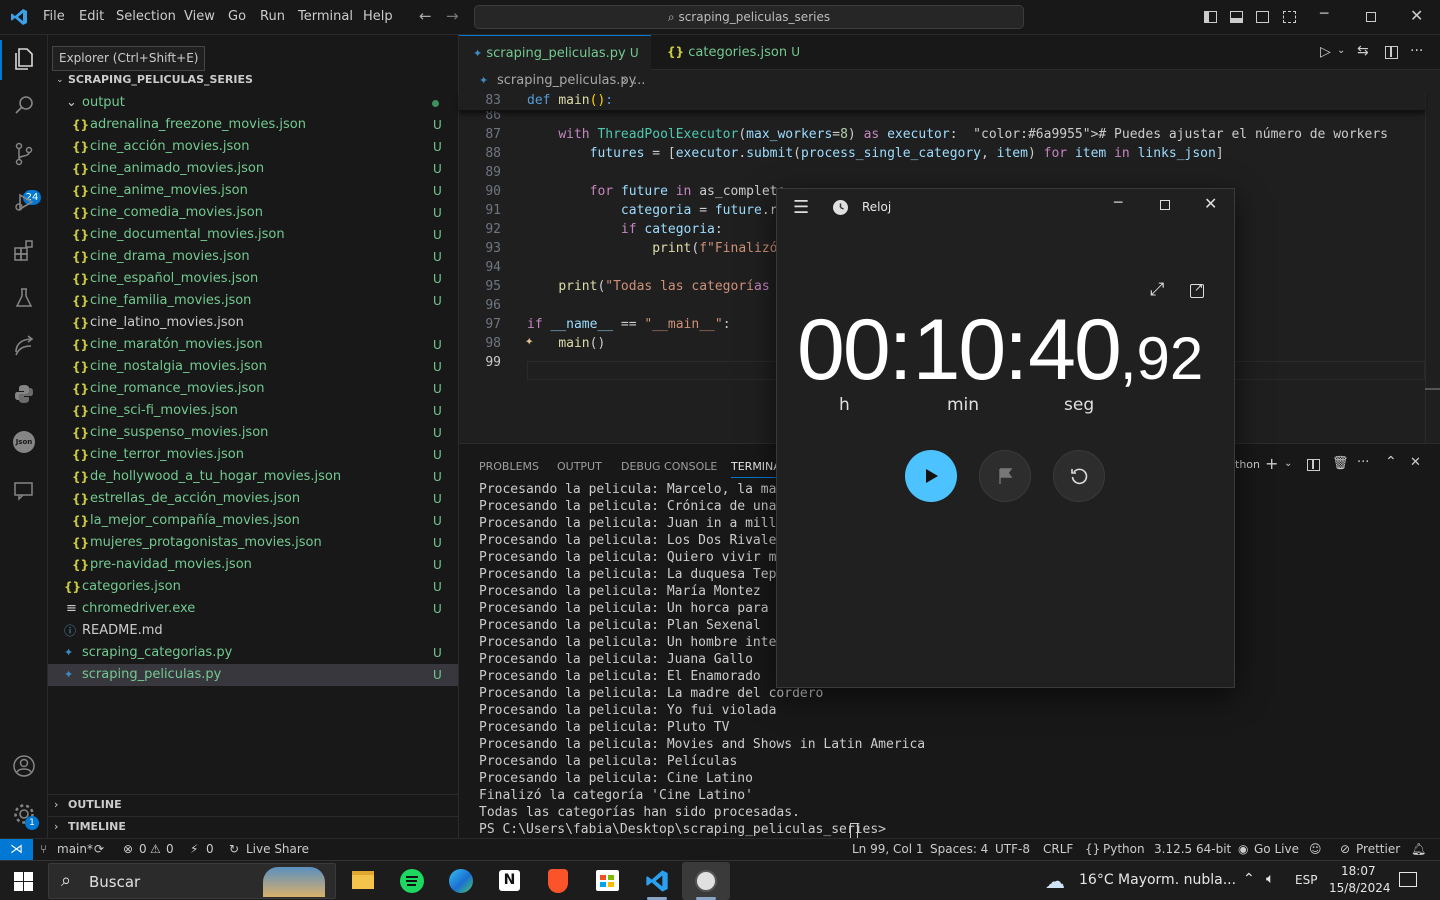  I want to click on new-terminal-plus-icon: +, so click(1271, 463).